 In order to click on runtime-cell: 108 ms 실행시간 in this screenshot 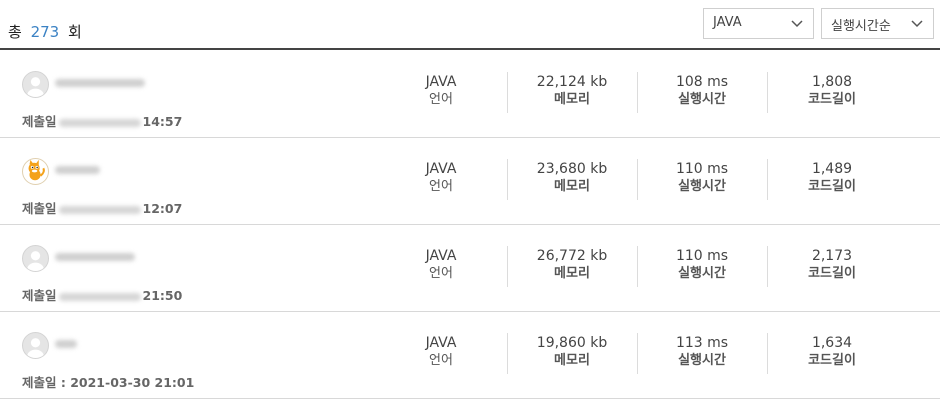, I will do `click(702, 90)`.